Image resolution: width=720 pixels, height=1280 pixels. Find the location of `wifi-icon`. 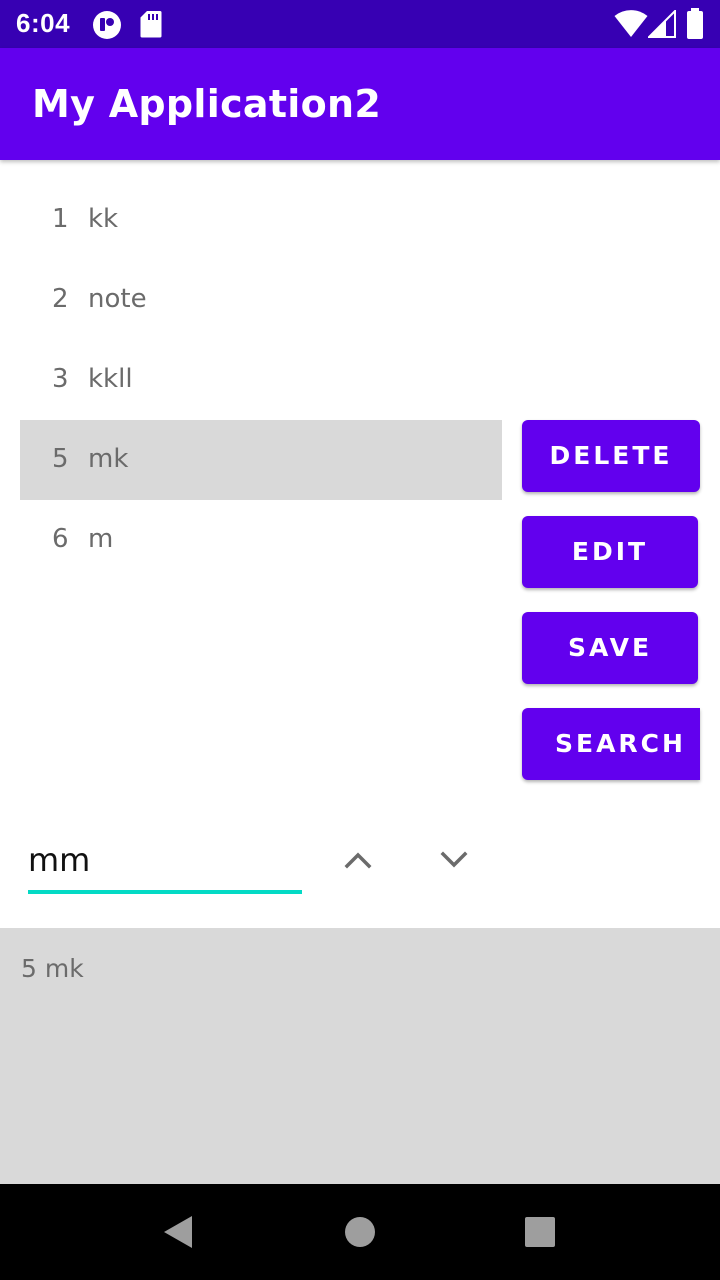

wifi-icon is located at coordinates (631, 23).